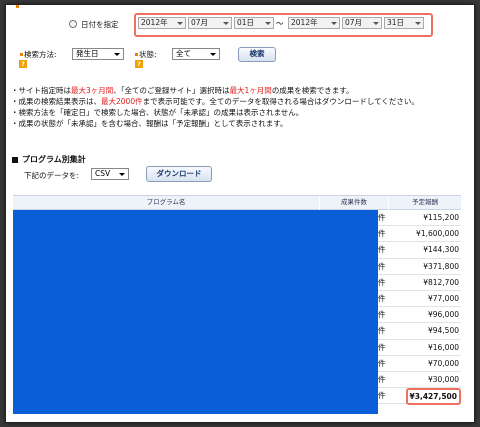 The width and height of the screenshot is (480, 427). Describe the element at coordinates (441, 282) in the screenshot. I see `reward-cell: ¥812,700` at that location.